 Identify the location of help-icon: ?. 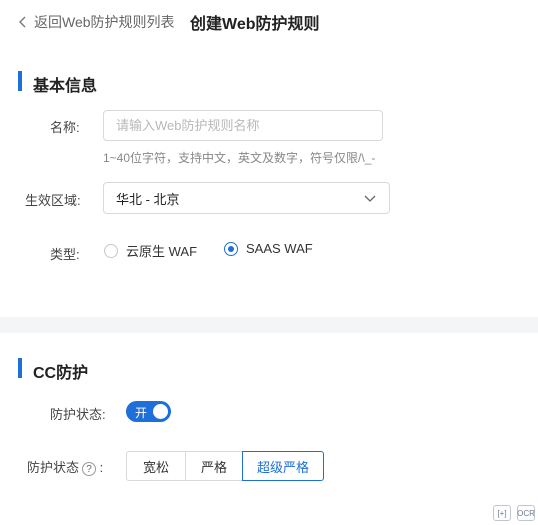
(89, 468).